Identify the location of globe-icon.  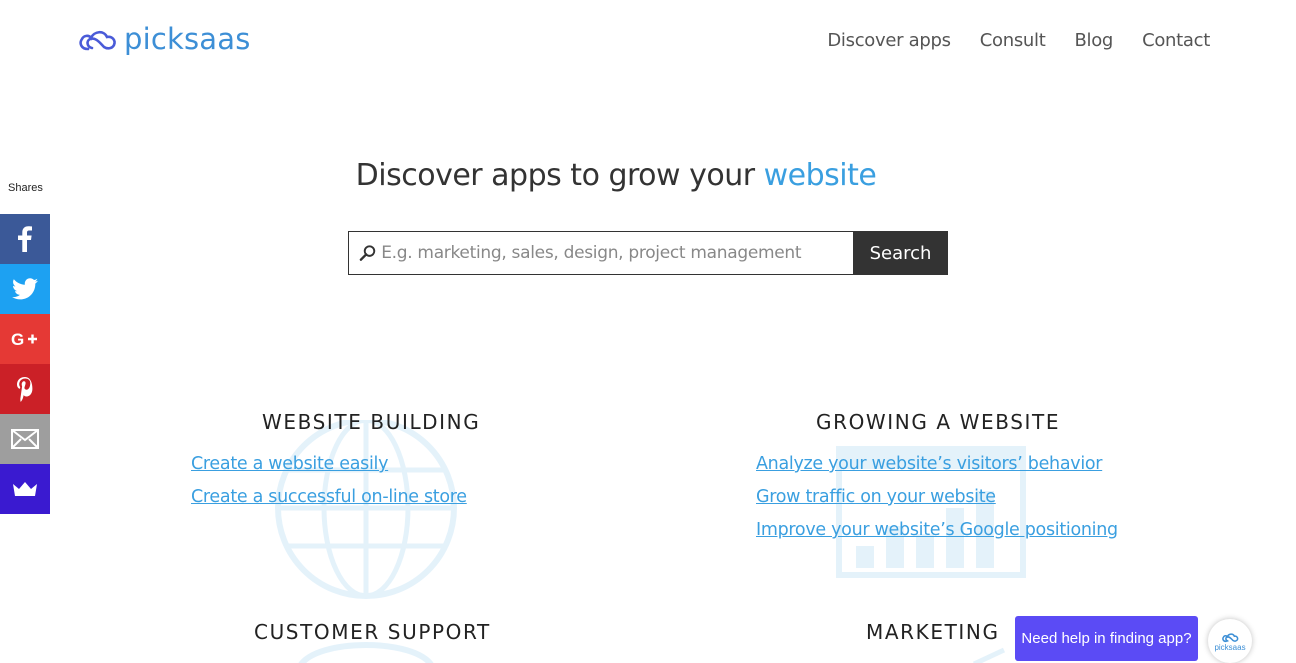
(366, 509).